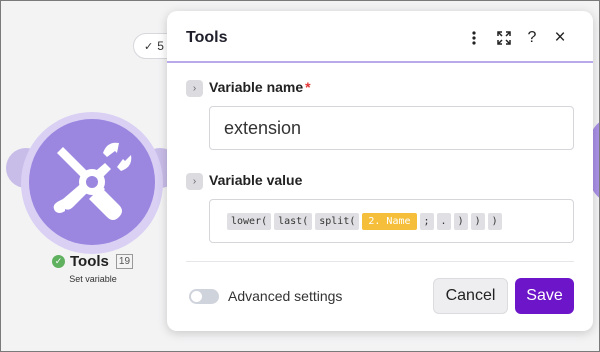 Image resolution: width=600 pixels, height=352 pixels. What do you see at coordinates (293, 221) in the screenshot?
I see `function-token-last: last(` at bounding box center [293, 221].